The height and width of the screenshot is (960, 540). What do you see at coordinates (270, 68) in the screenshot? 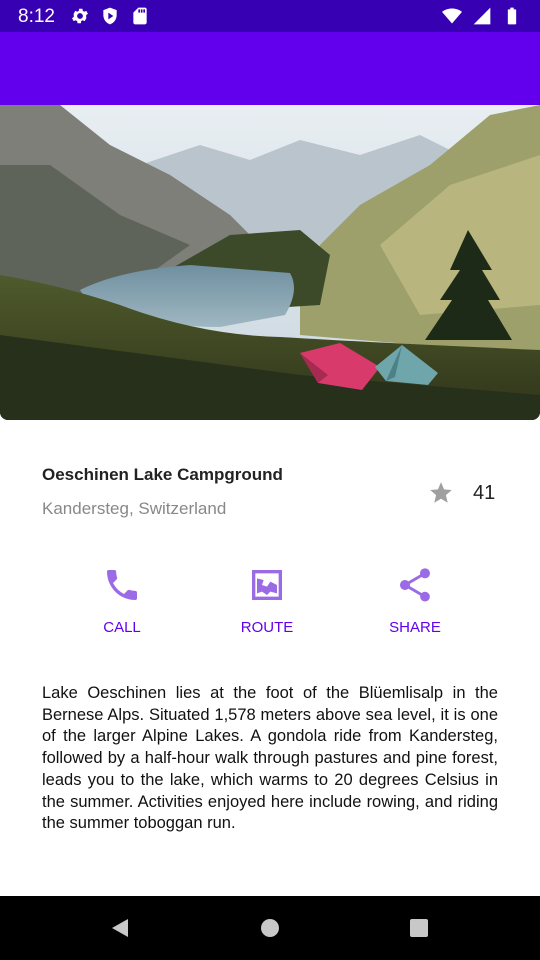
I see `app-bar` at bounding box center [270, 68].